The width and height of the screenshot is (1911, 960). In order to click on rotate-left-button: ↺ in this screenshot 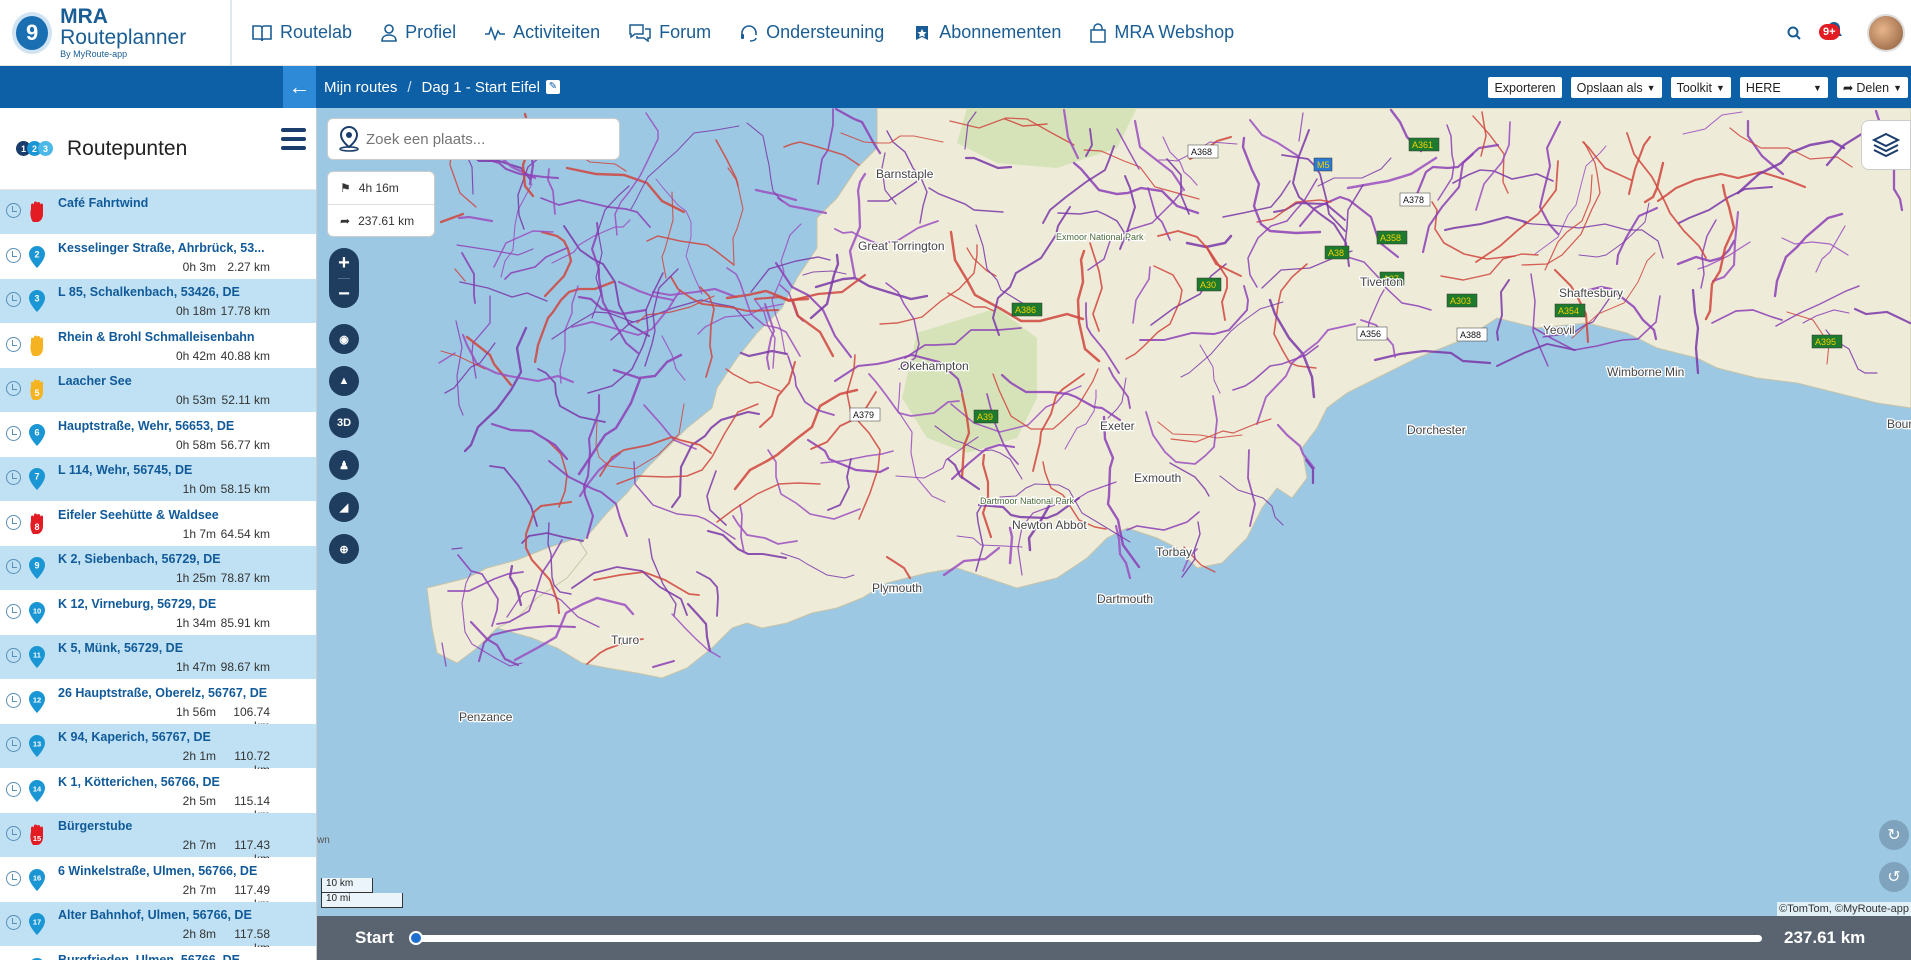, I will do `click(1894, 877)`.